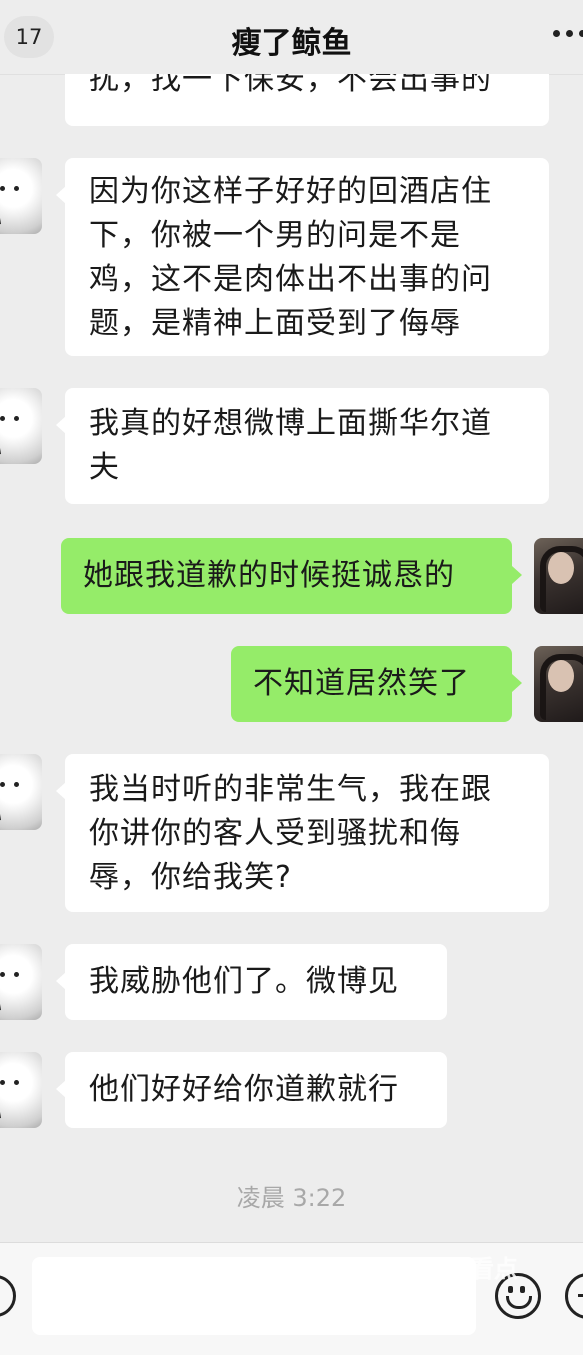  Describe the element at coordinates (361, 683) in the screenshot. I see `message-text: 不知道居然笑了` at that location.